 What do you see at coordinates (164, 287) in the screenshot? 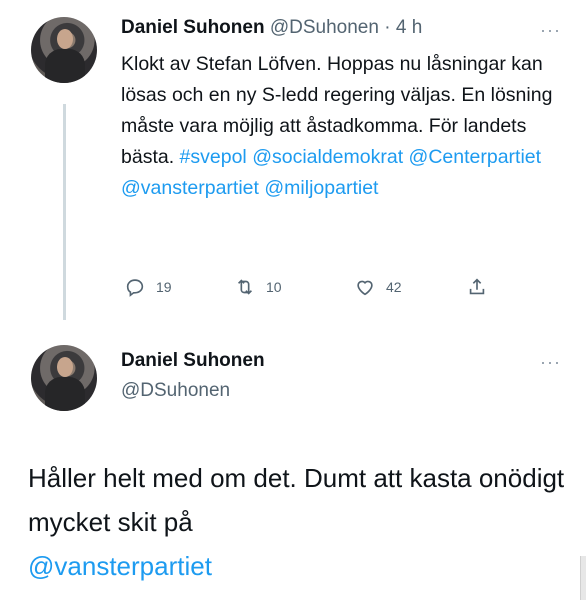
I see `reply-count: 19` at bounding box center [164, 287].